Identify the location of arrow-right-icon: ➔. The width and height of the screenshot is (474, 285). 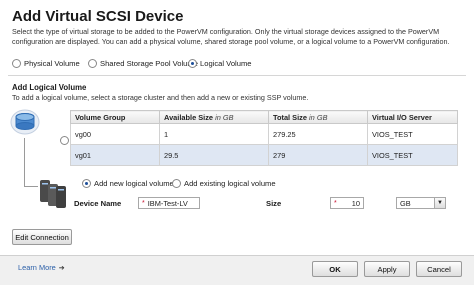
(61, 268).